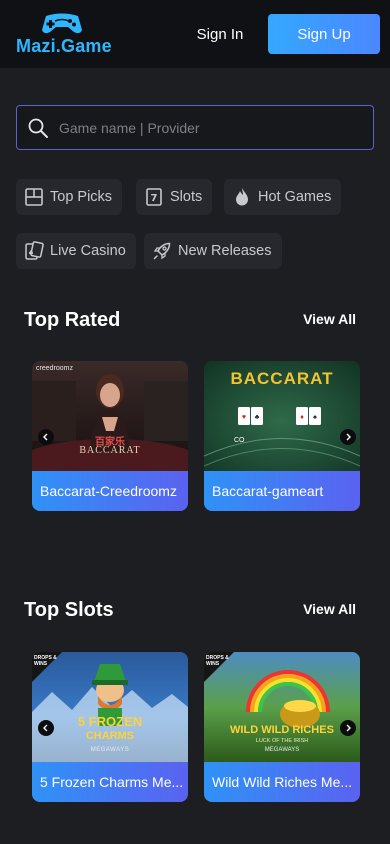 The width and height of the screenshot is (390, 844). What do you see at coordinates (242, 197) in the screenshot?
I see `flame-icon` at bounding box center [242, 197].